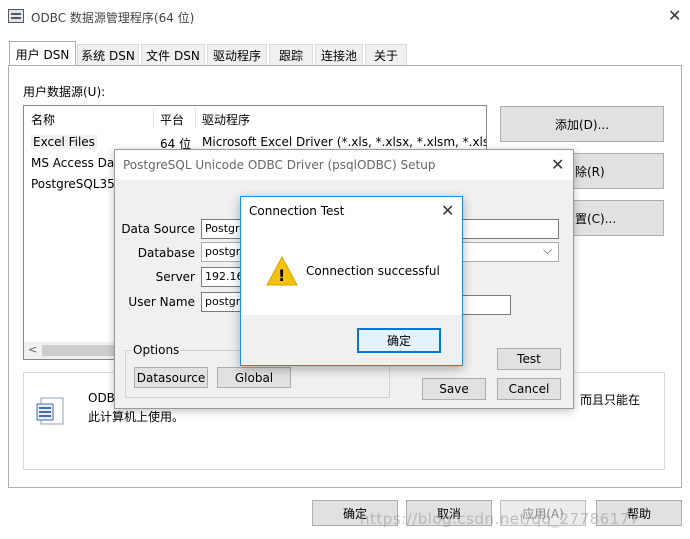 The image size is (690, 539). What do you see at coordinates (175, 277) in the screenshot?
I see `server-label: Server` at bounding box center [175, 277].